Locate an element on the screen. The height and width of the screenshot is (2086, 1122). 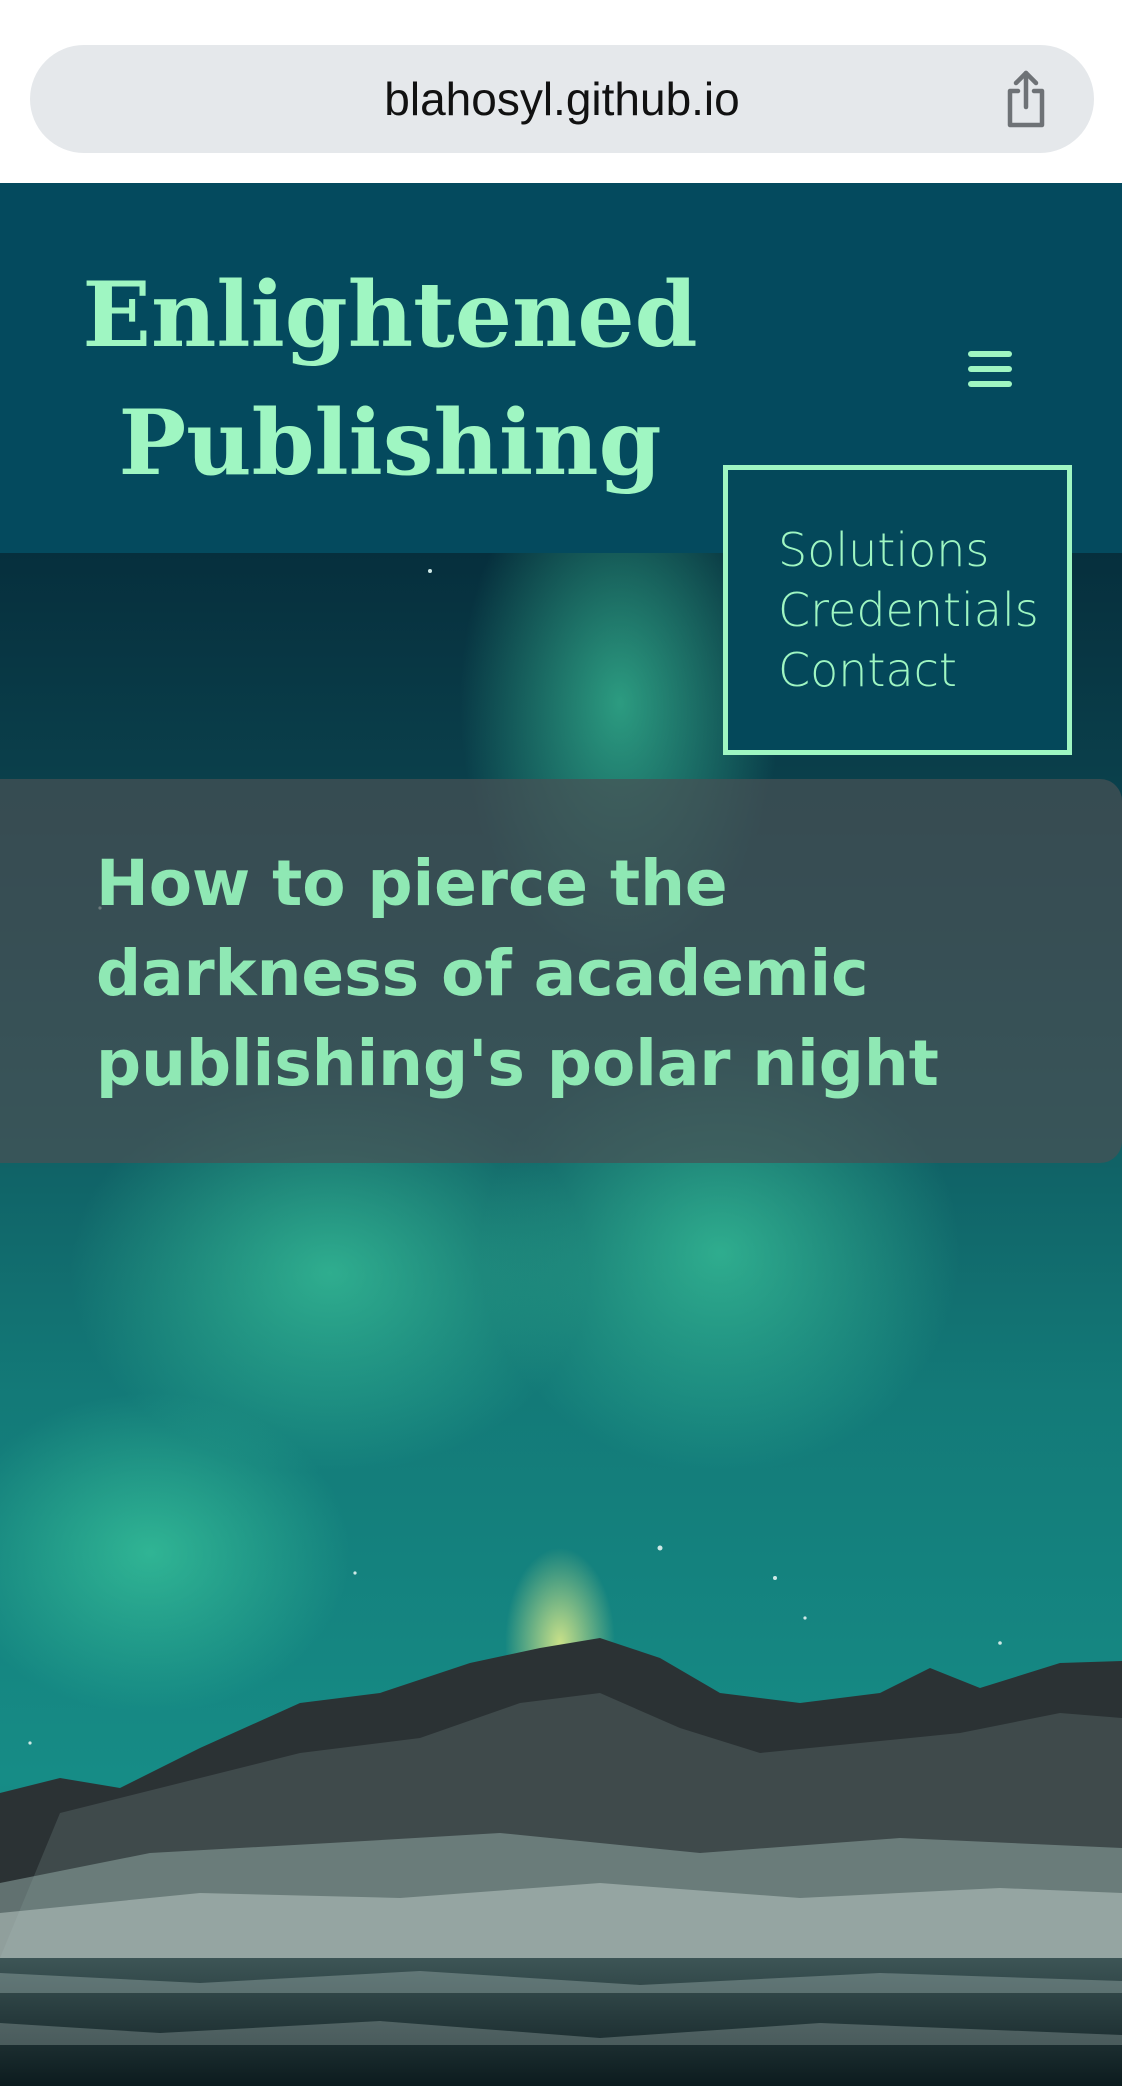
address-bar: blahosyl.github.io is located at coordinates (562, 99).